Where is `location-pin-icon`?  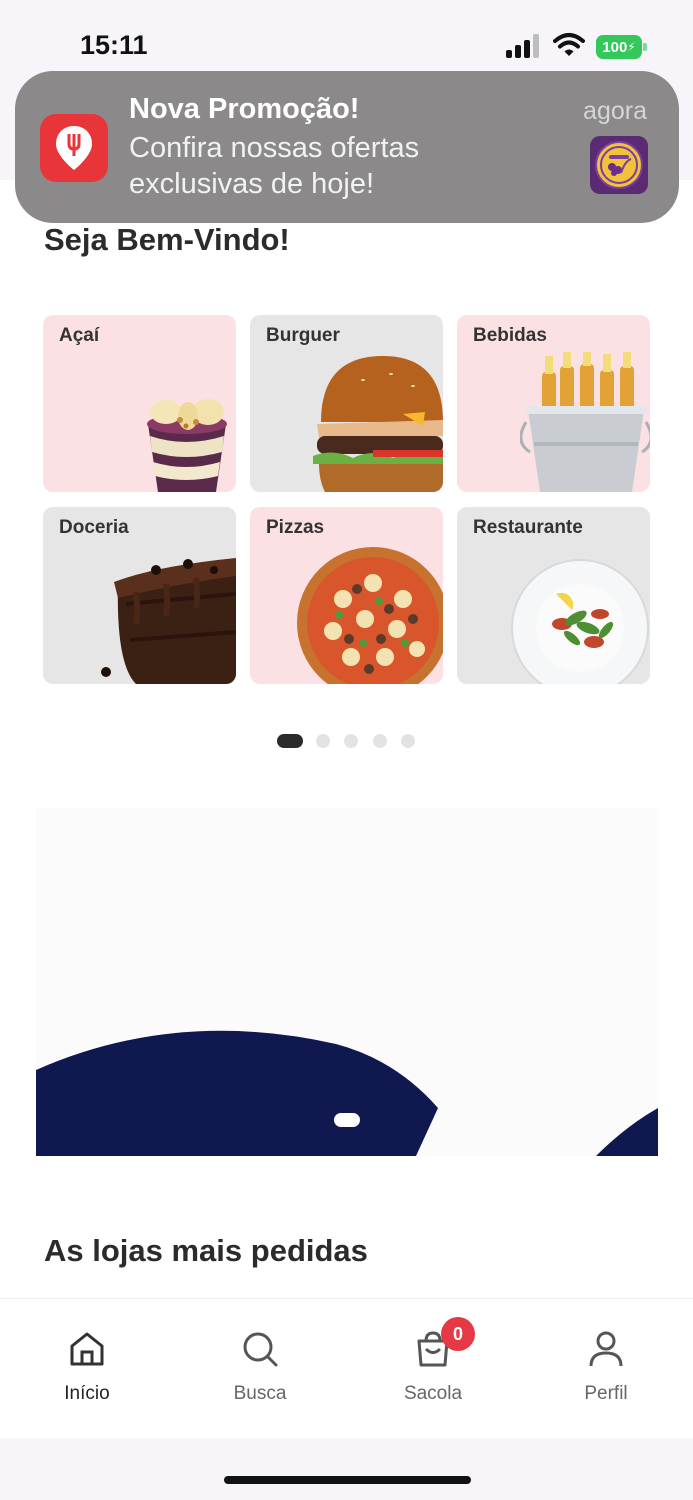 location-pin-icon is located at coordinates (74, 148).